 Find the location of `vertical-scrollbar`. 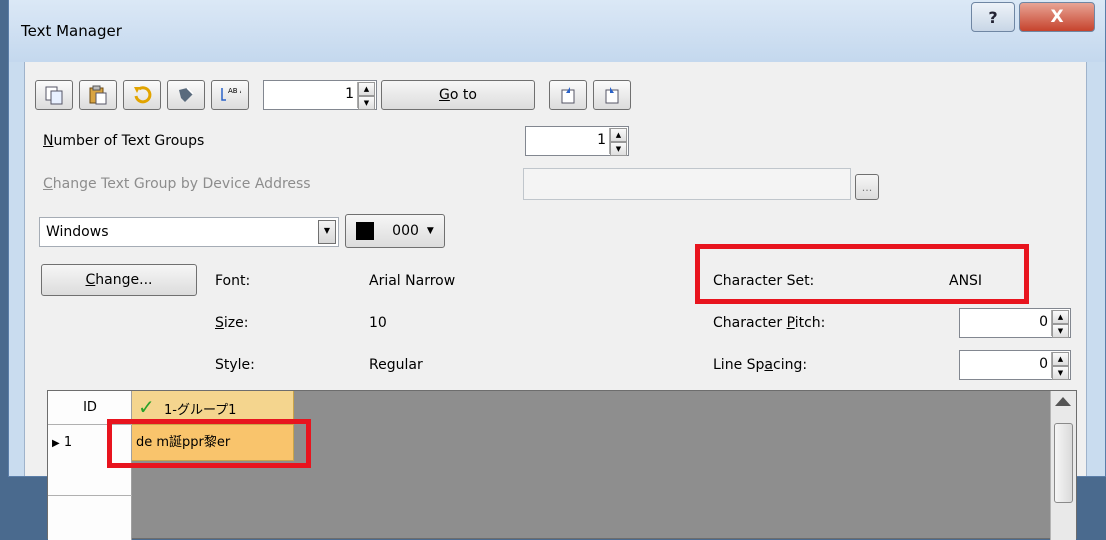

vertical-scrollbar is located at coordinates (1063, 465).